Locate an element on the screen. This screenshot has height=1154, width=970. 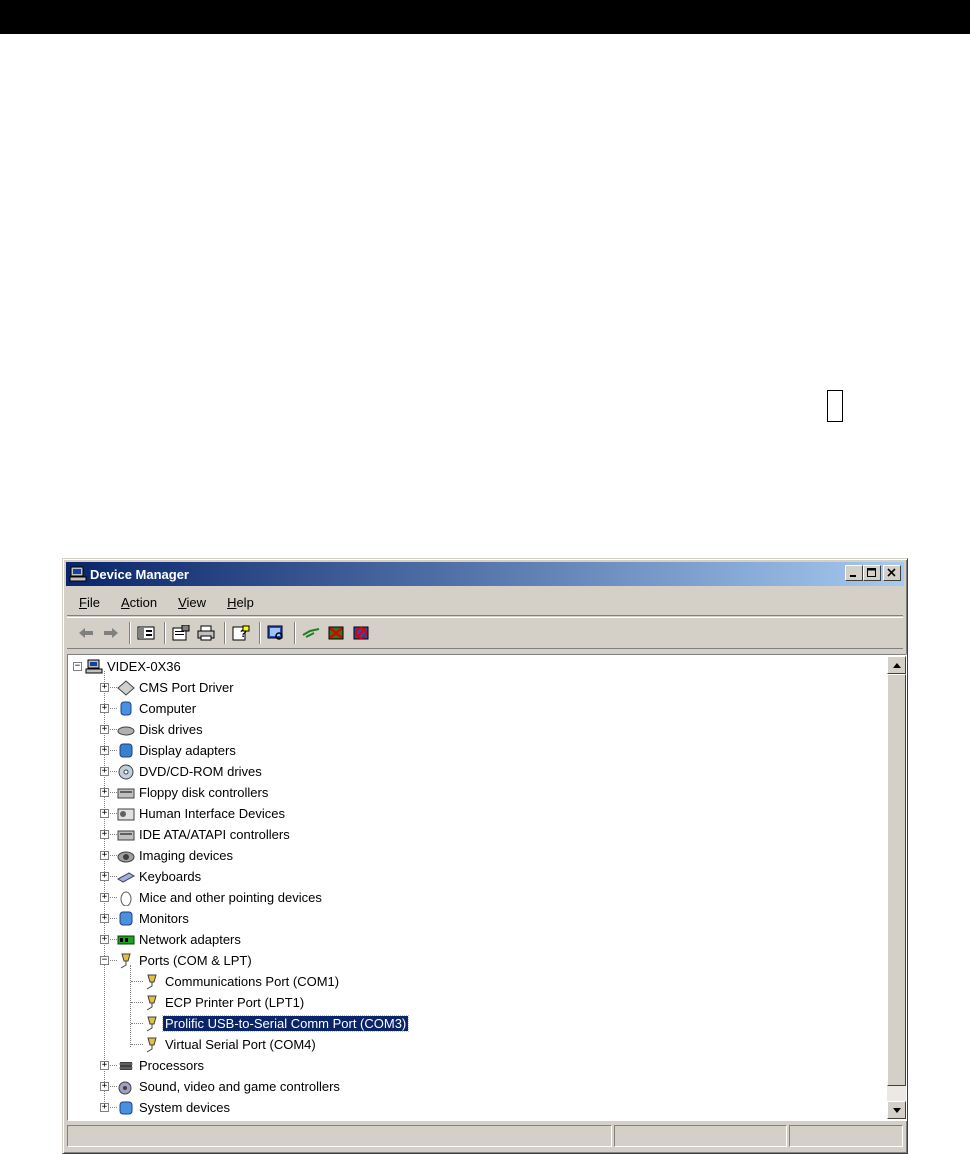
forward-button is located at coordinates (111, 633).